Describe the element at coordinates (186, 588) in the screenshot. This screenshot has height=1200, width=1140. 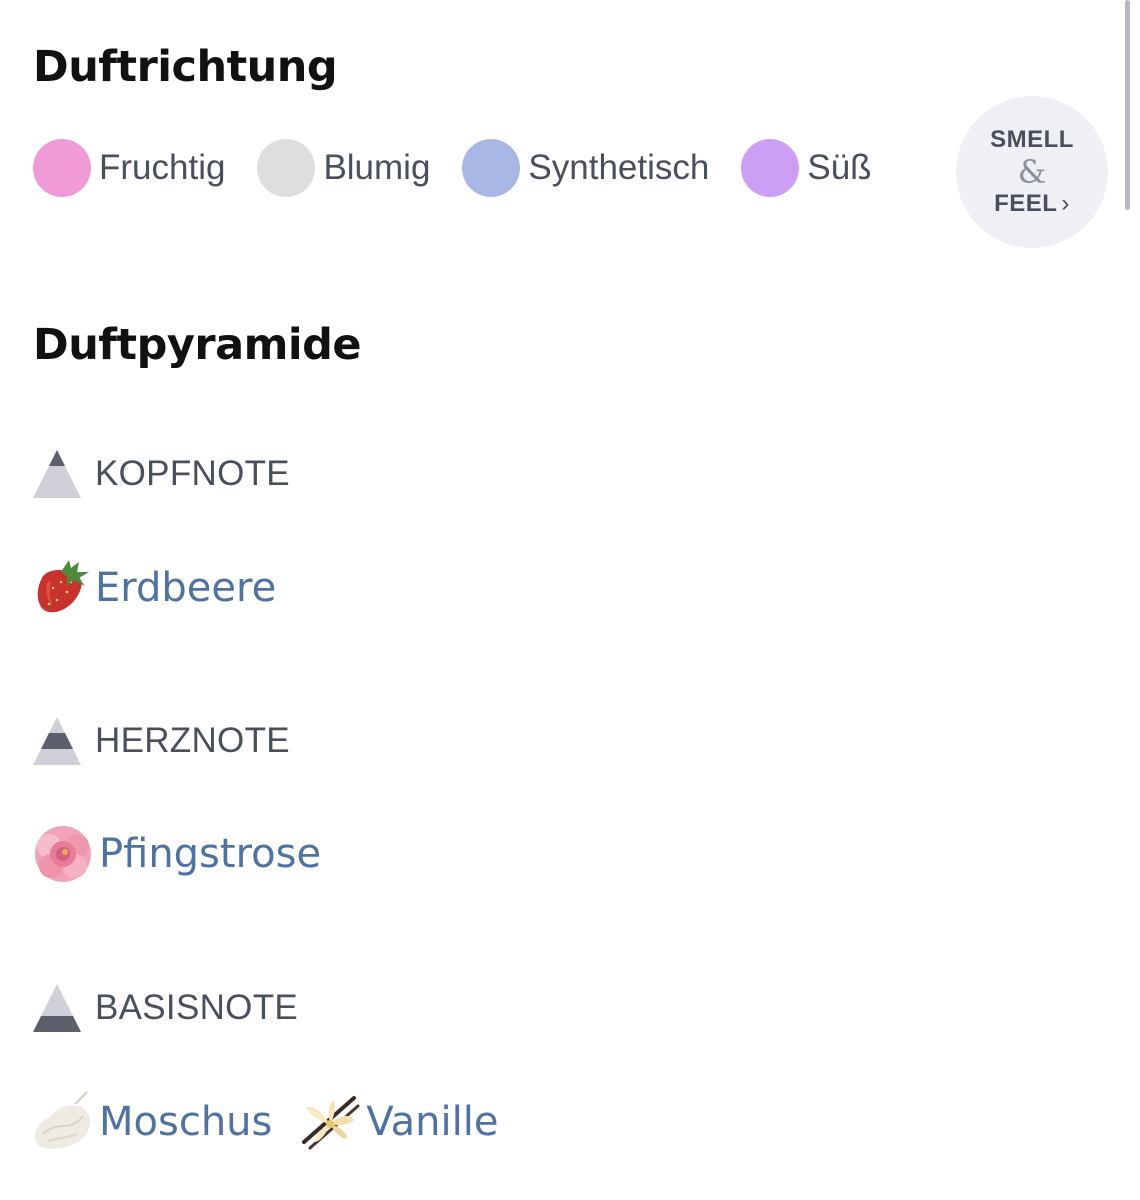
I see `ingredient-label: Erdbeere` at that location.